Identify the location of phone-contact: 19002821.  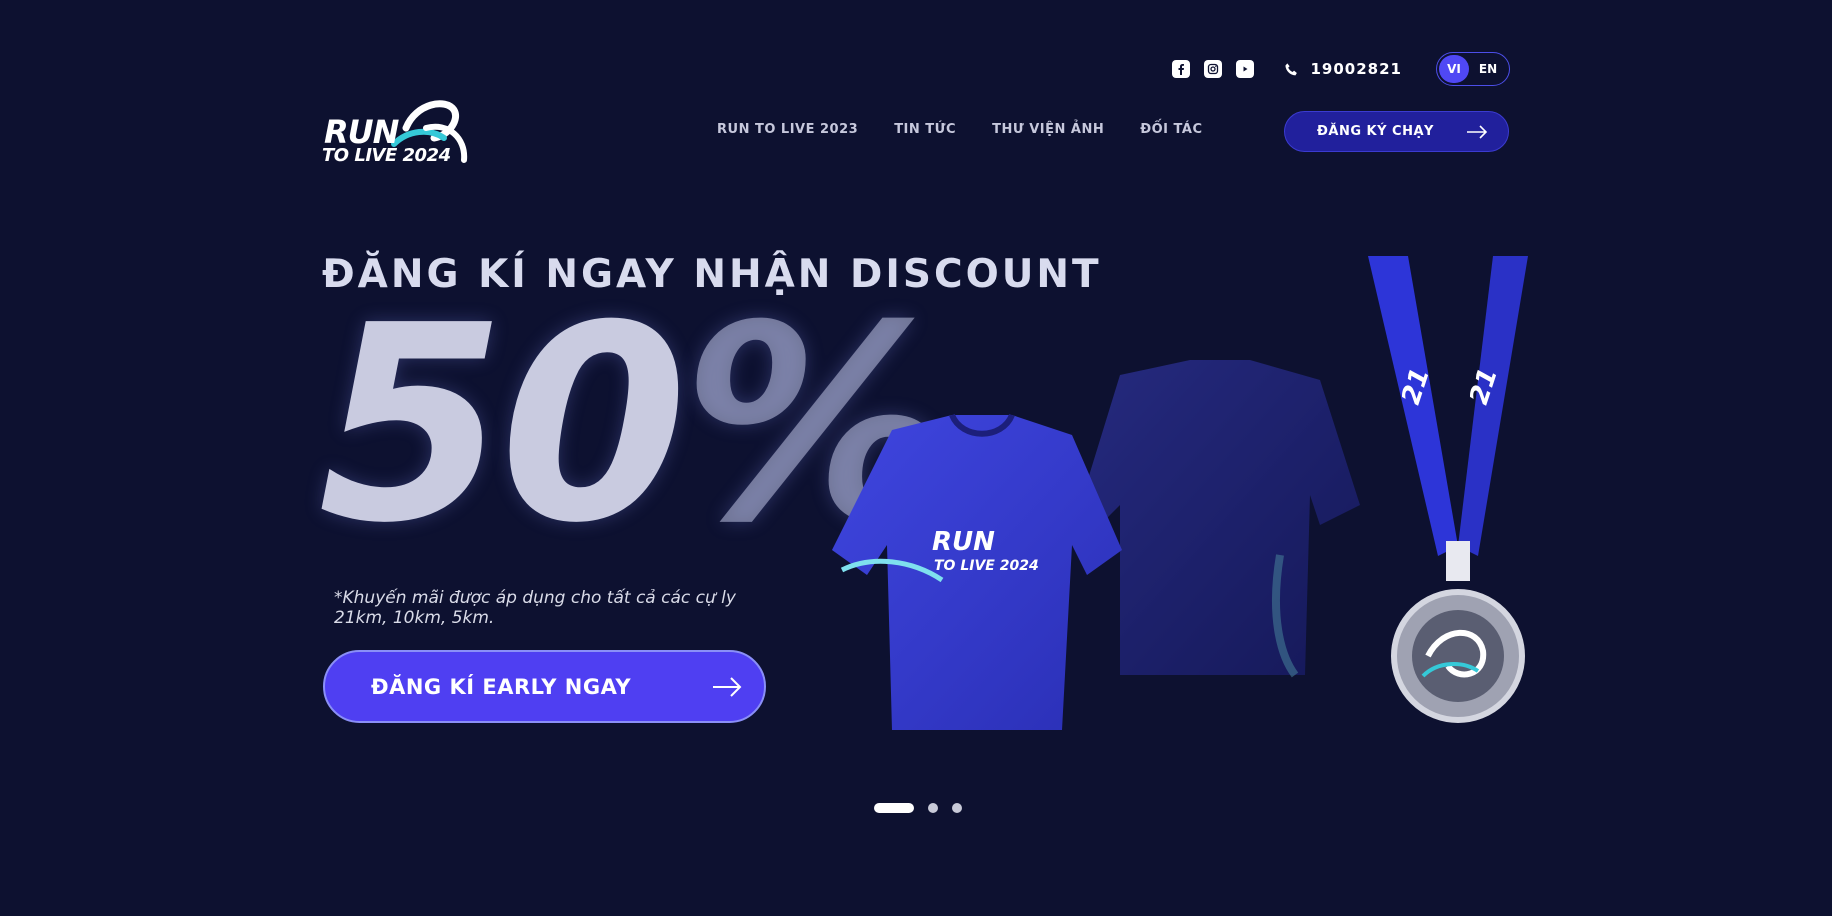
(1343, 69).